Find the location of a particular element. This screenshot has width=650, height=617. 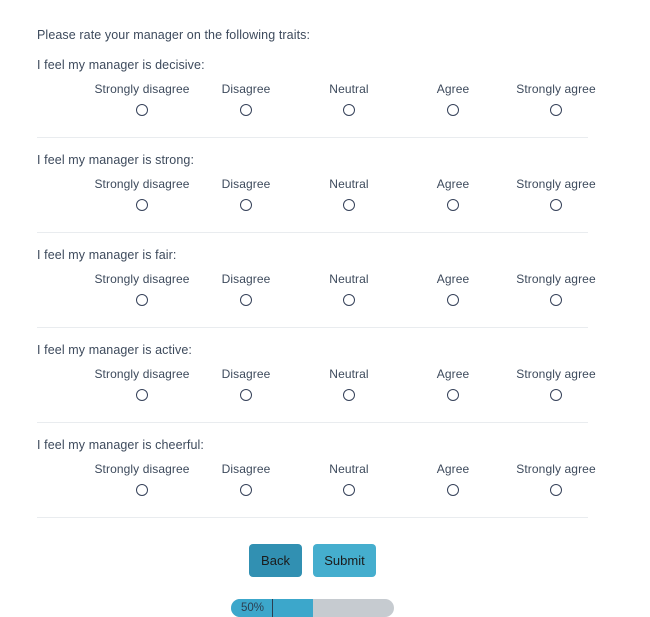

radio-q2-agree is located at coordinates (453, 205).